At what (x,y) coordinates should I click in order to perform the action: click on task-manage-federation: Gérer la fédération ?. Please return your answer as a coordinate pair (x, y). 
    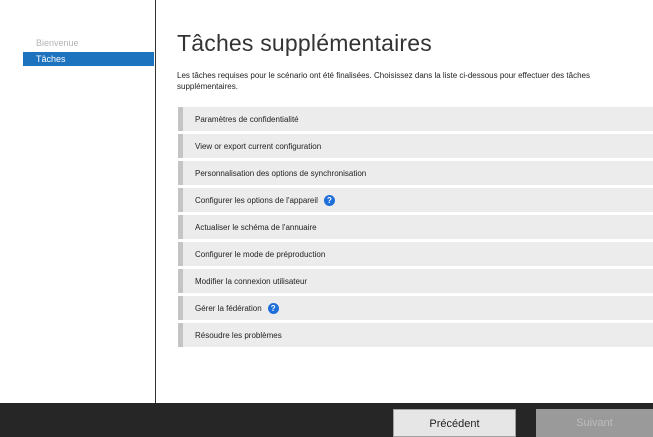
    Looking at the image, I should click on (415, 308).